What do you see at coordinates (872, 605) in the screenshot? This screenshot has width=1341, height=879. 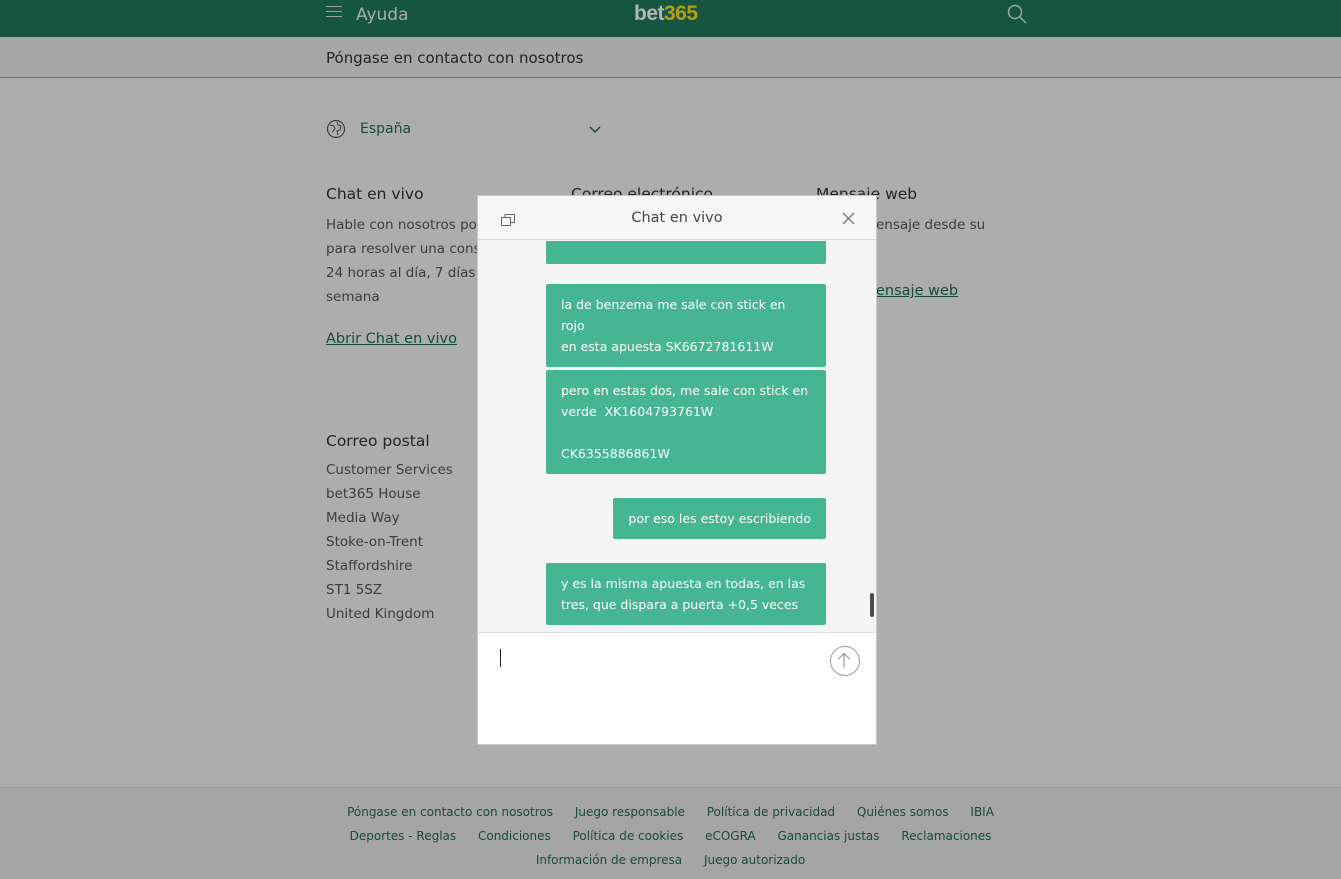 I see `chat-scrollbar` at bounding box center [872, 605].